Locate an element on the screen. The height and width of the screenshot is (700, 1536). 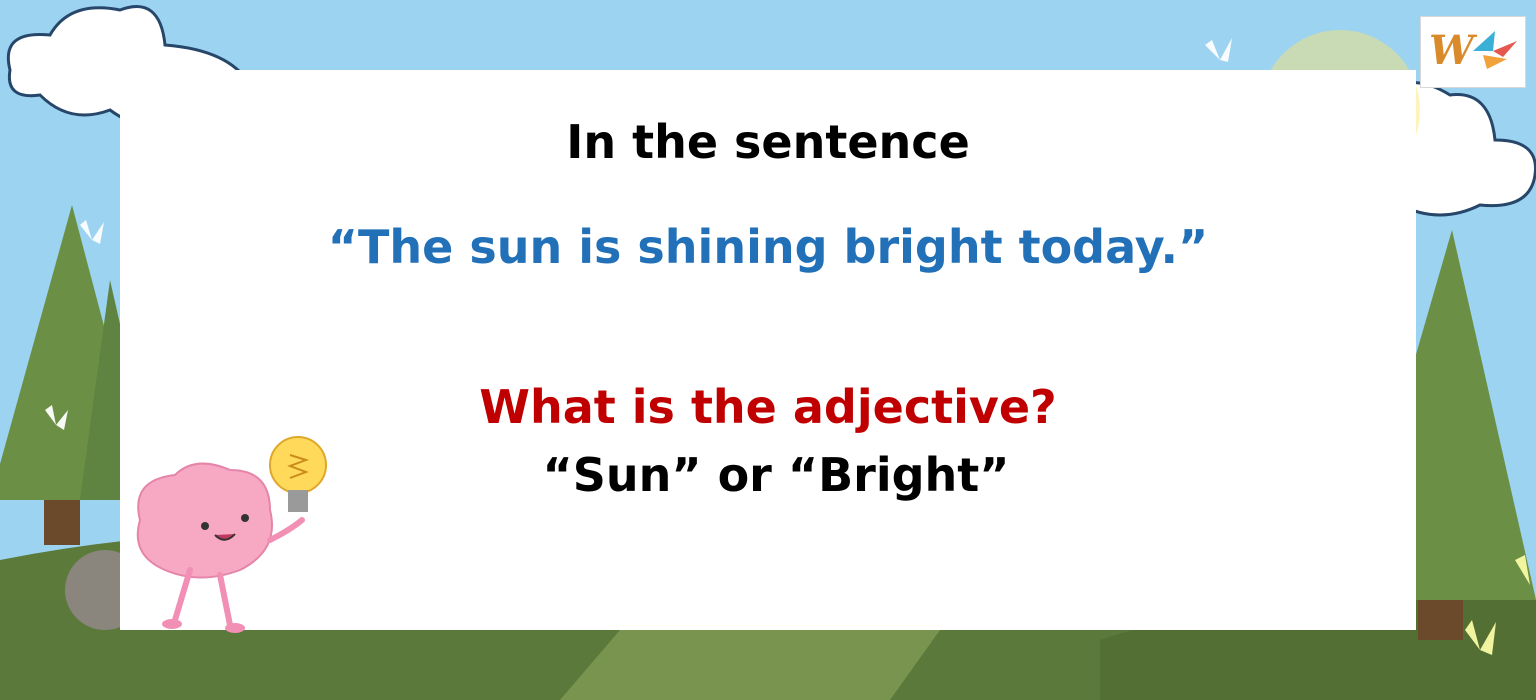
logo-icon: W is located at coordinates (1473, 52).